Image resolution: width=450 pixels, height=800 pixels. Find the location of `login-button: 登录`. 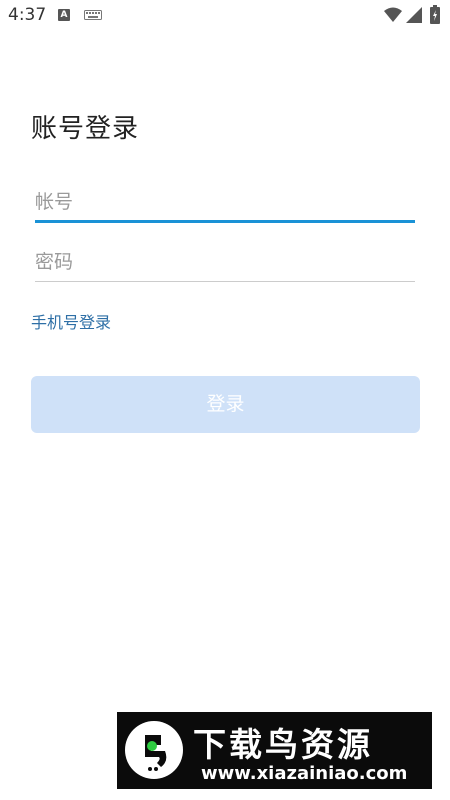

login-button: 登录 is located at coordinates (225, 404).